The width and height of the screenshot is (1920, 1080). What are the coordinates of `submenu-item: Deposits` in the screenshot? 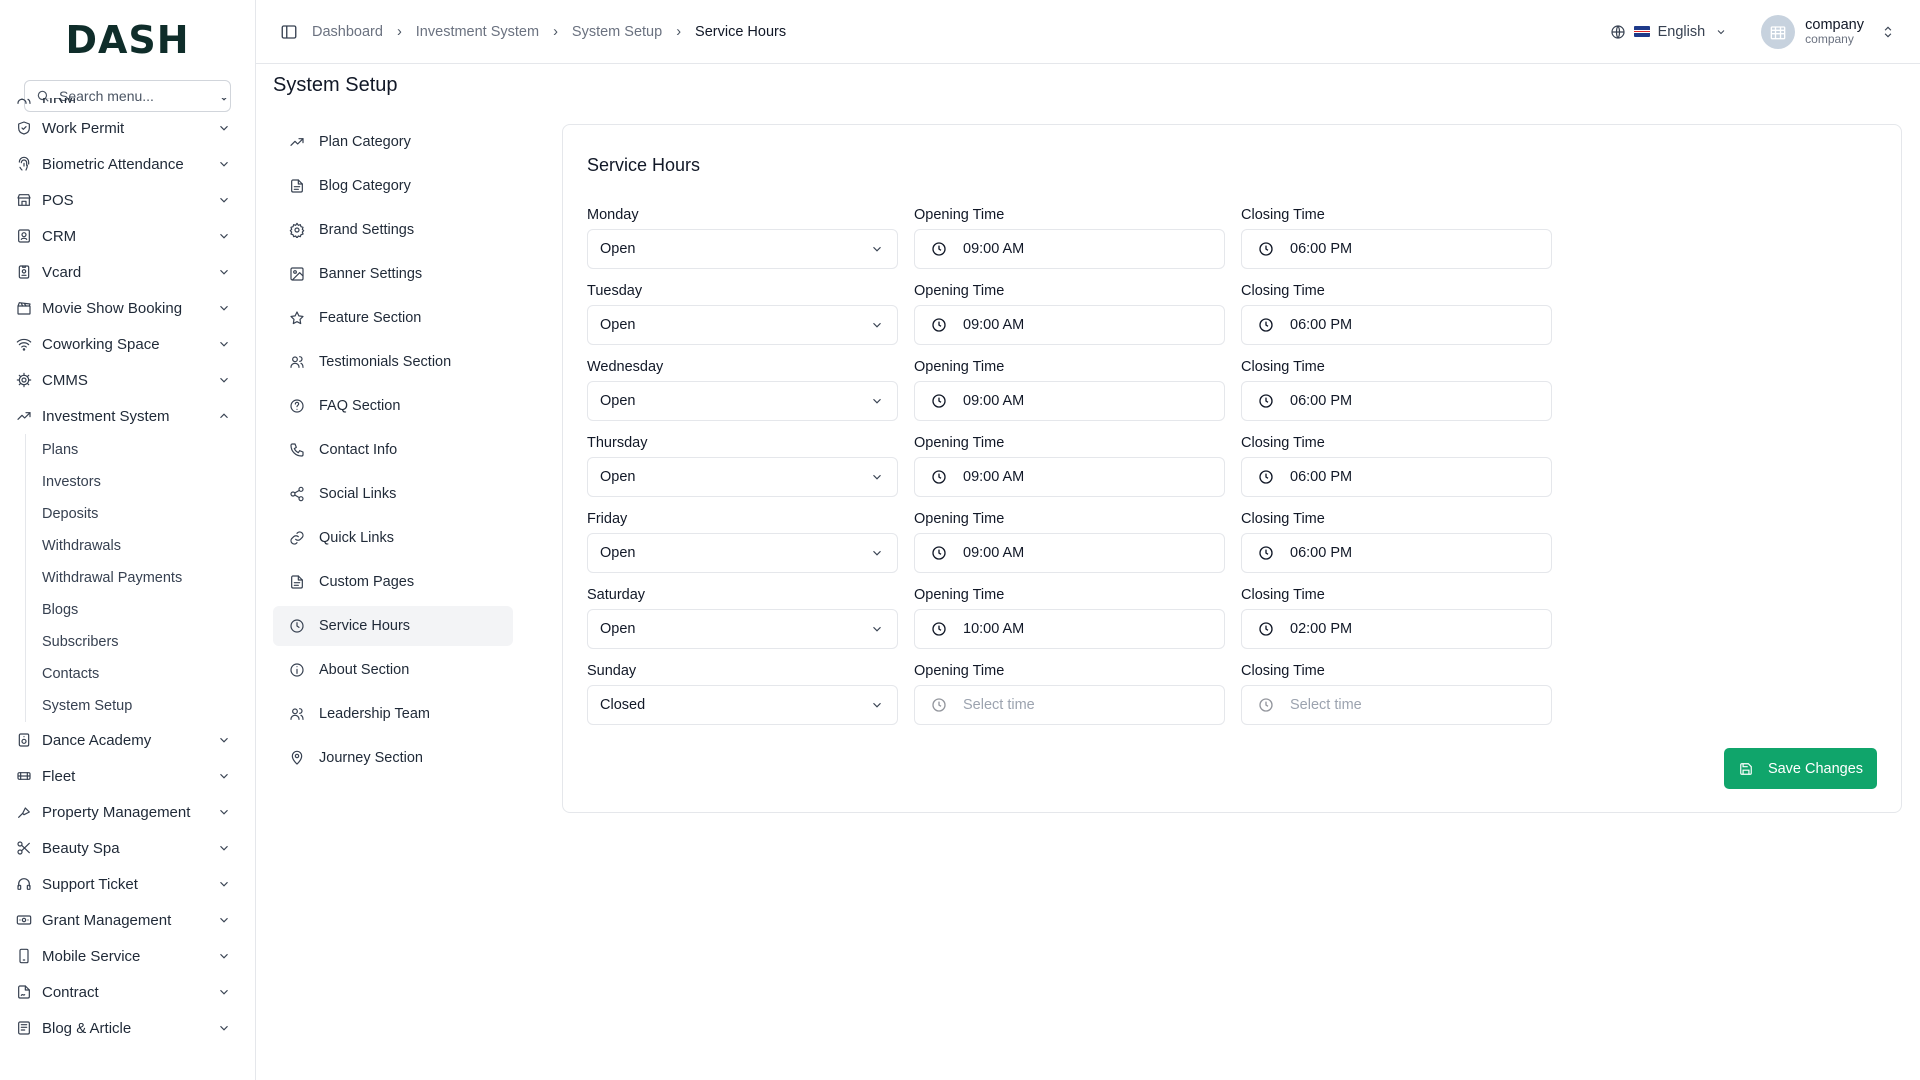 It's located at (140, 514).